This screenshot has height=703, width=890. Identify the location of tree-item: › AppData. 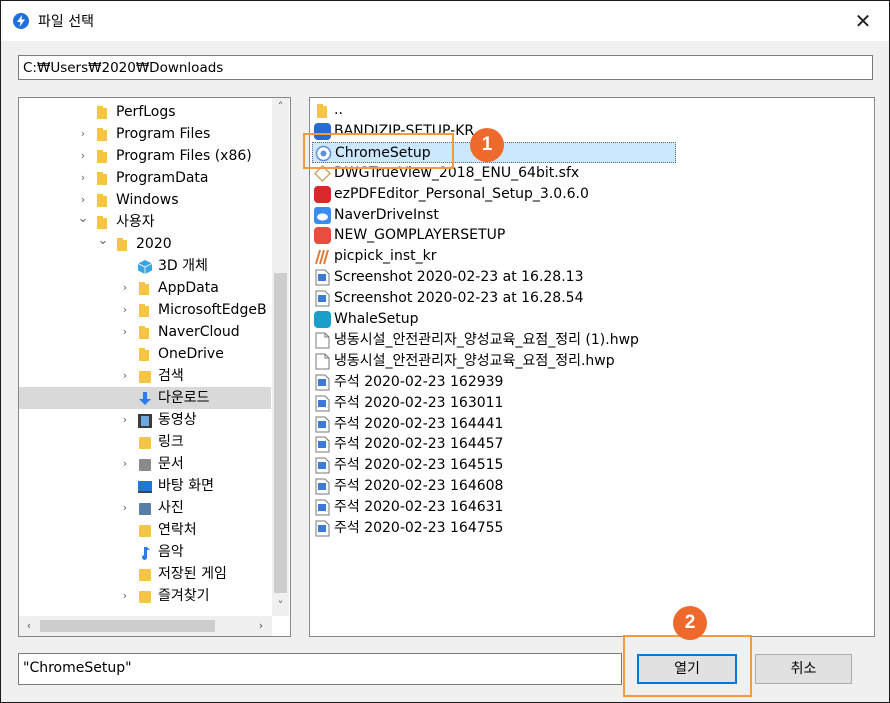
(145, 288).